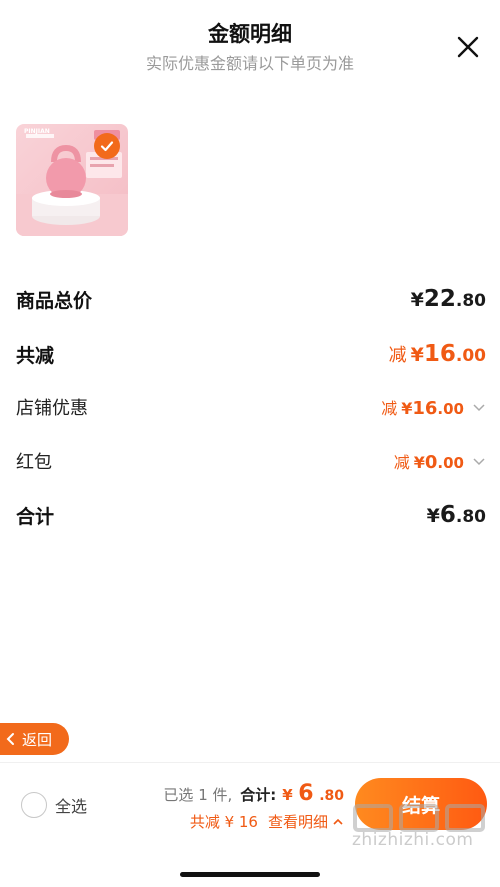  What do you see at coordinates (437, 354) in the screenshot?
I see `total-reduce-amount: 减 ¥ 16 .00` at bounding box center [437, 354].